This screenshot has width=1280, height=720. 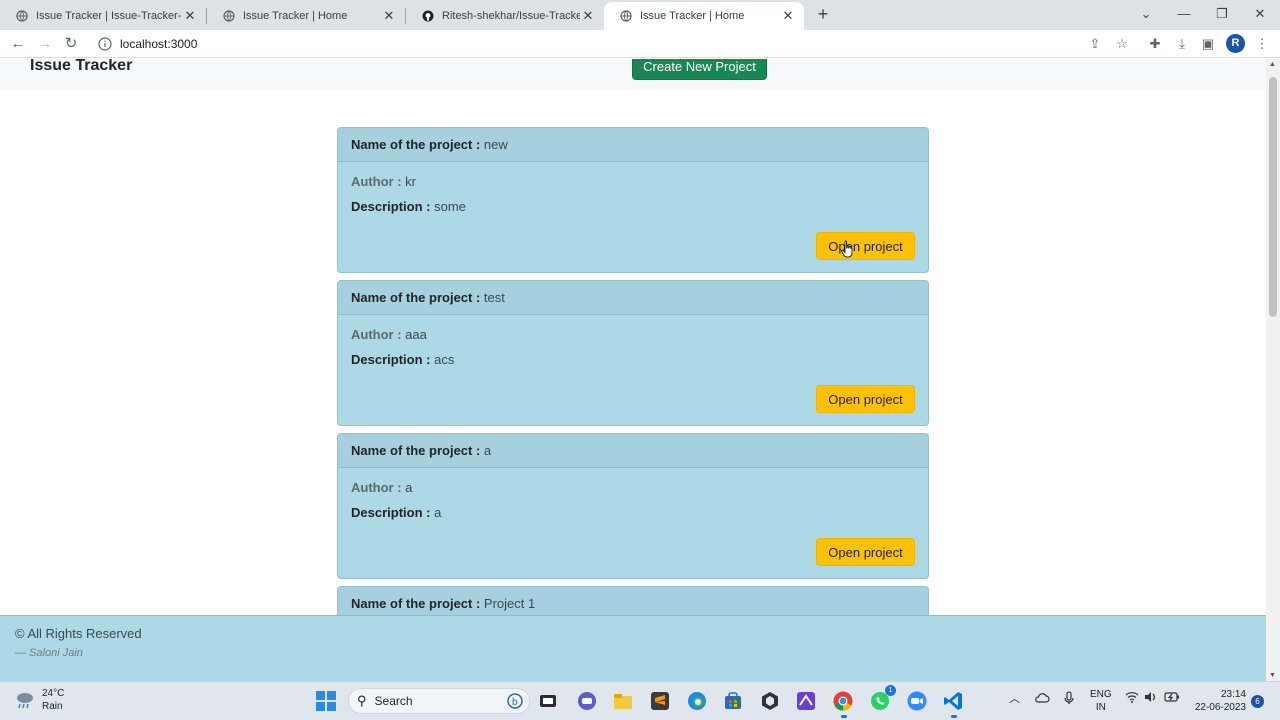 What do you see at coordinates (548, 701) in the screenshot?
I see `task-view-icon` at bounding box center [548, 701].